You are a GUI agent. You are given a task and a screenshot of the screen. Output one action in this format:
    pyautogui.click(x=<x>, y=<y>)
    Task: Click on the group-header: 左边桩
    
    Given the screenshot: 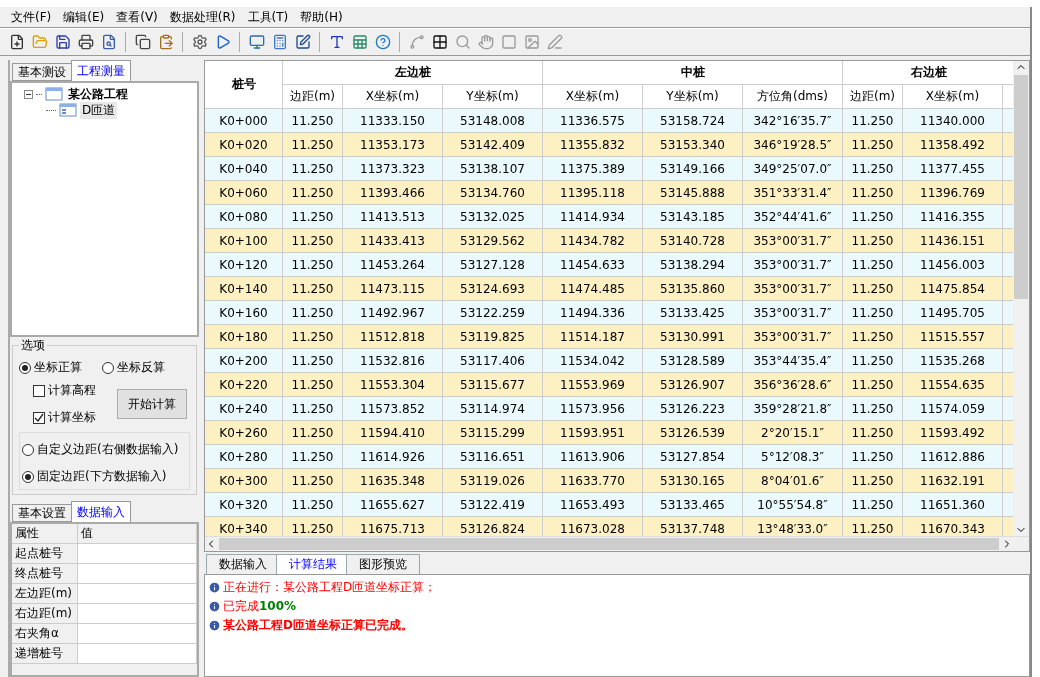 What is the action you would take?
    pyautogui.click(x=413, y=73)
    